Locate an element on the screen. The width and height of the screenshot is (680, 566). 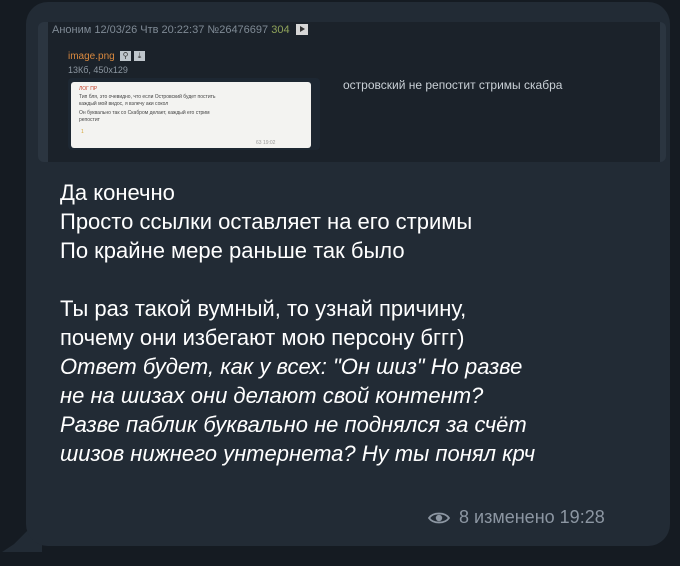
message-time: 19:28 is located at coordinates (582, 517).